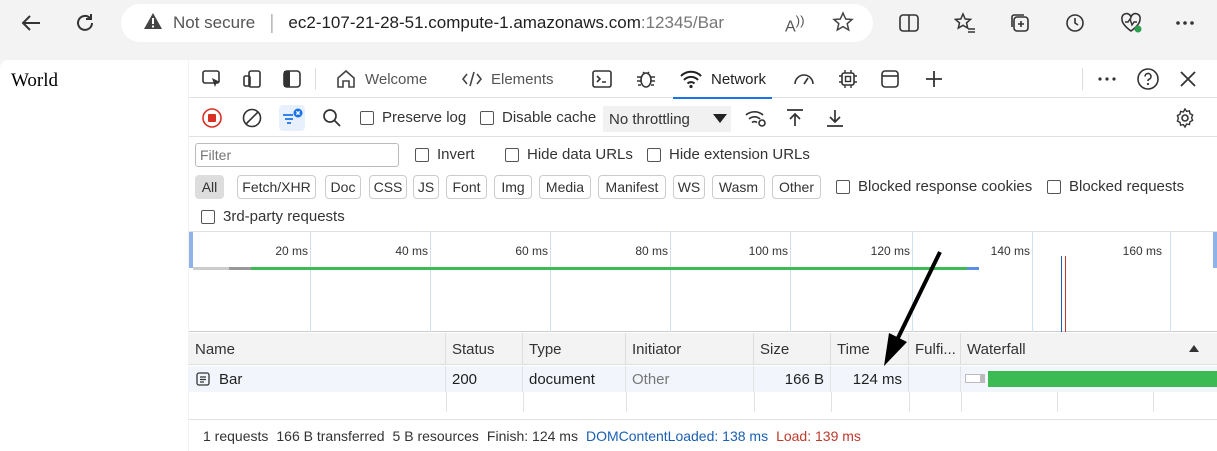 Image resolution: width=1217 pixels, height=451 pixels. Describe the element at coordinates (792, 349) in the screenshot. I see `col-header-size: Size` at that location.